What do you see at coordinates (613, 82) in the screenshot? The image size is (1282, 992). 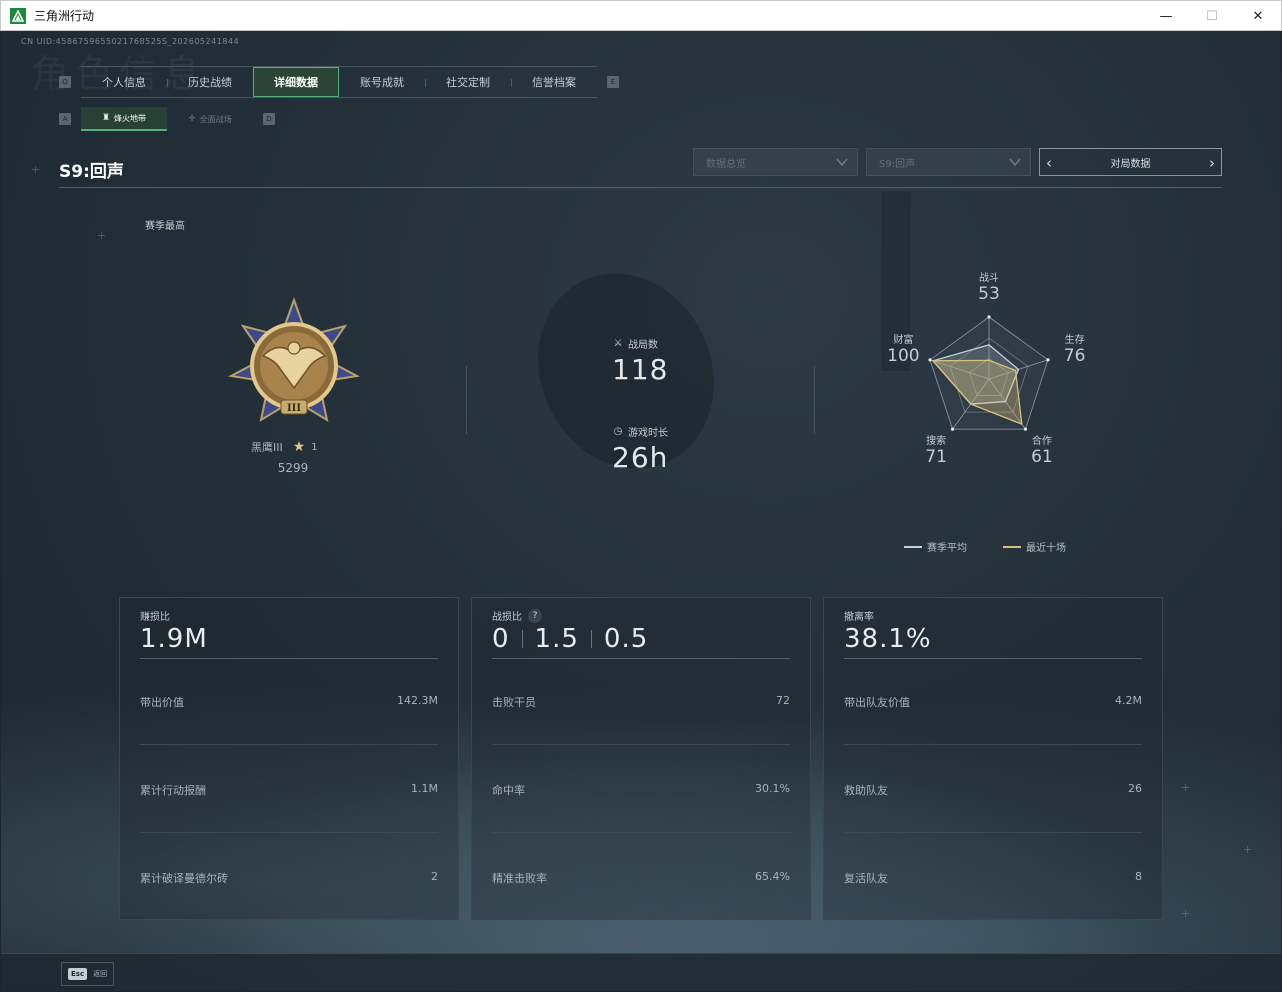 I see `key-hint-e: E` at bounding box center [613, 82].